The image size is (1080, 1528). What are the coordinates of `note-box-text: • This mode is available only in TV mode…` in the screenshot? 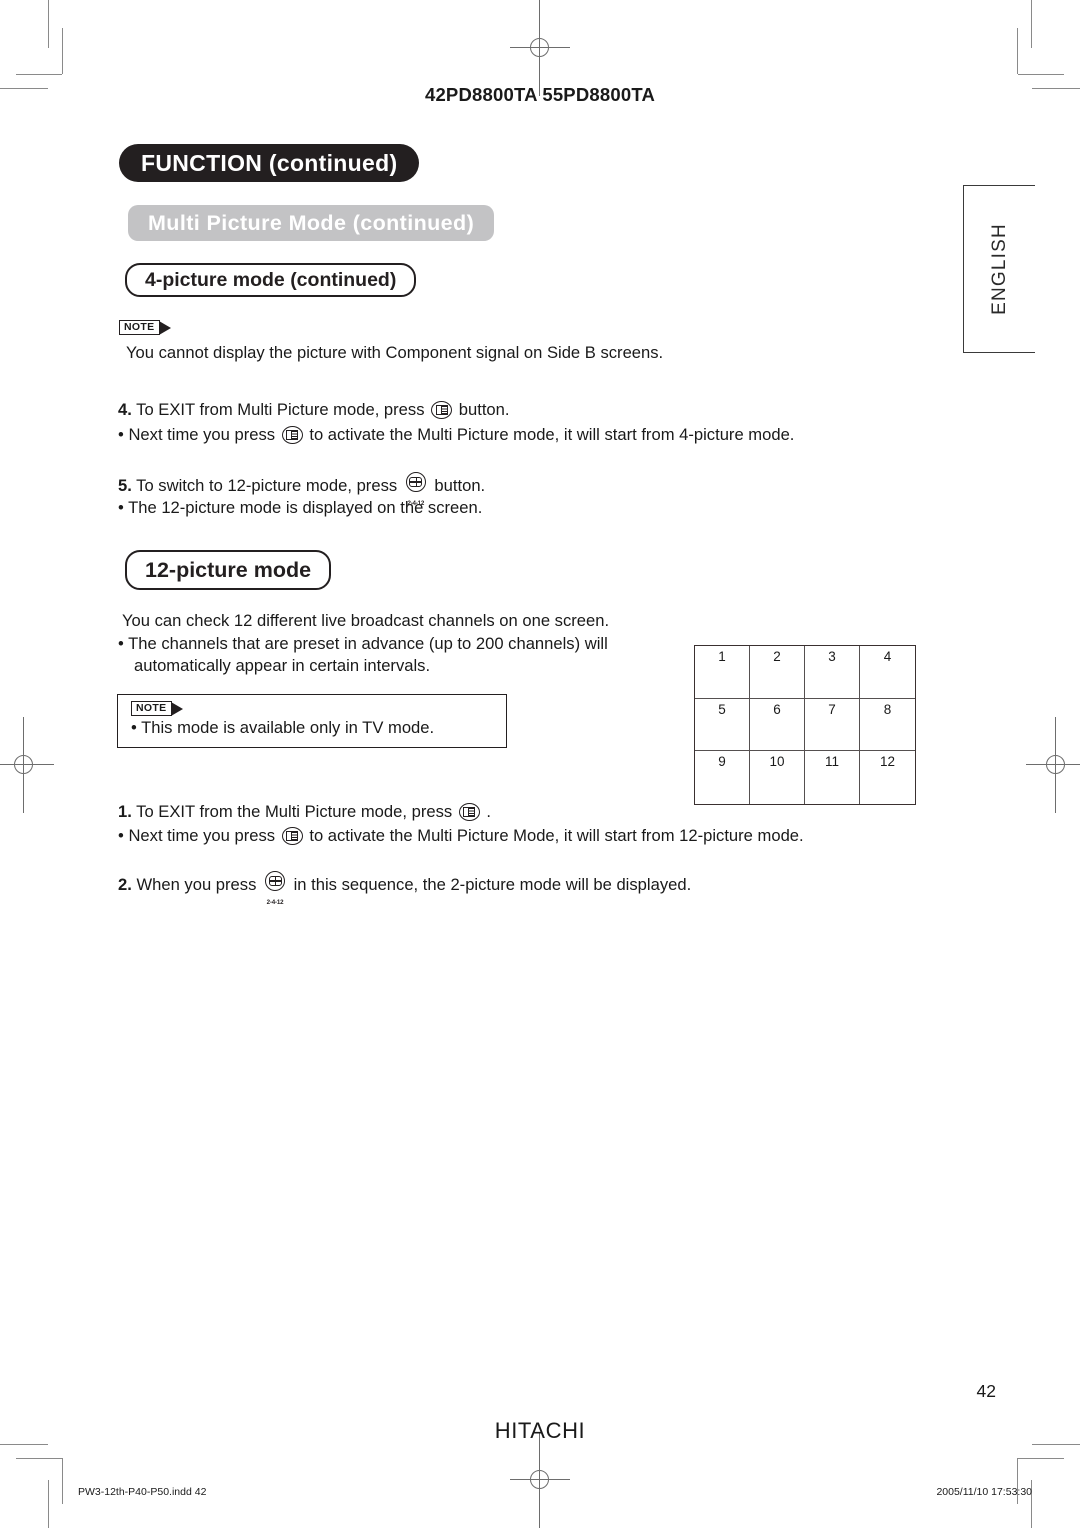 It's located at (283, 727).